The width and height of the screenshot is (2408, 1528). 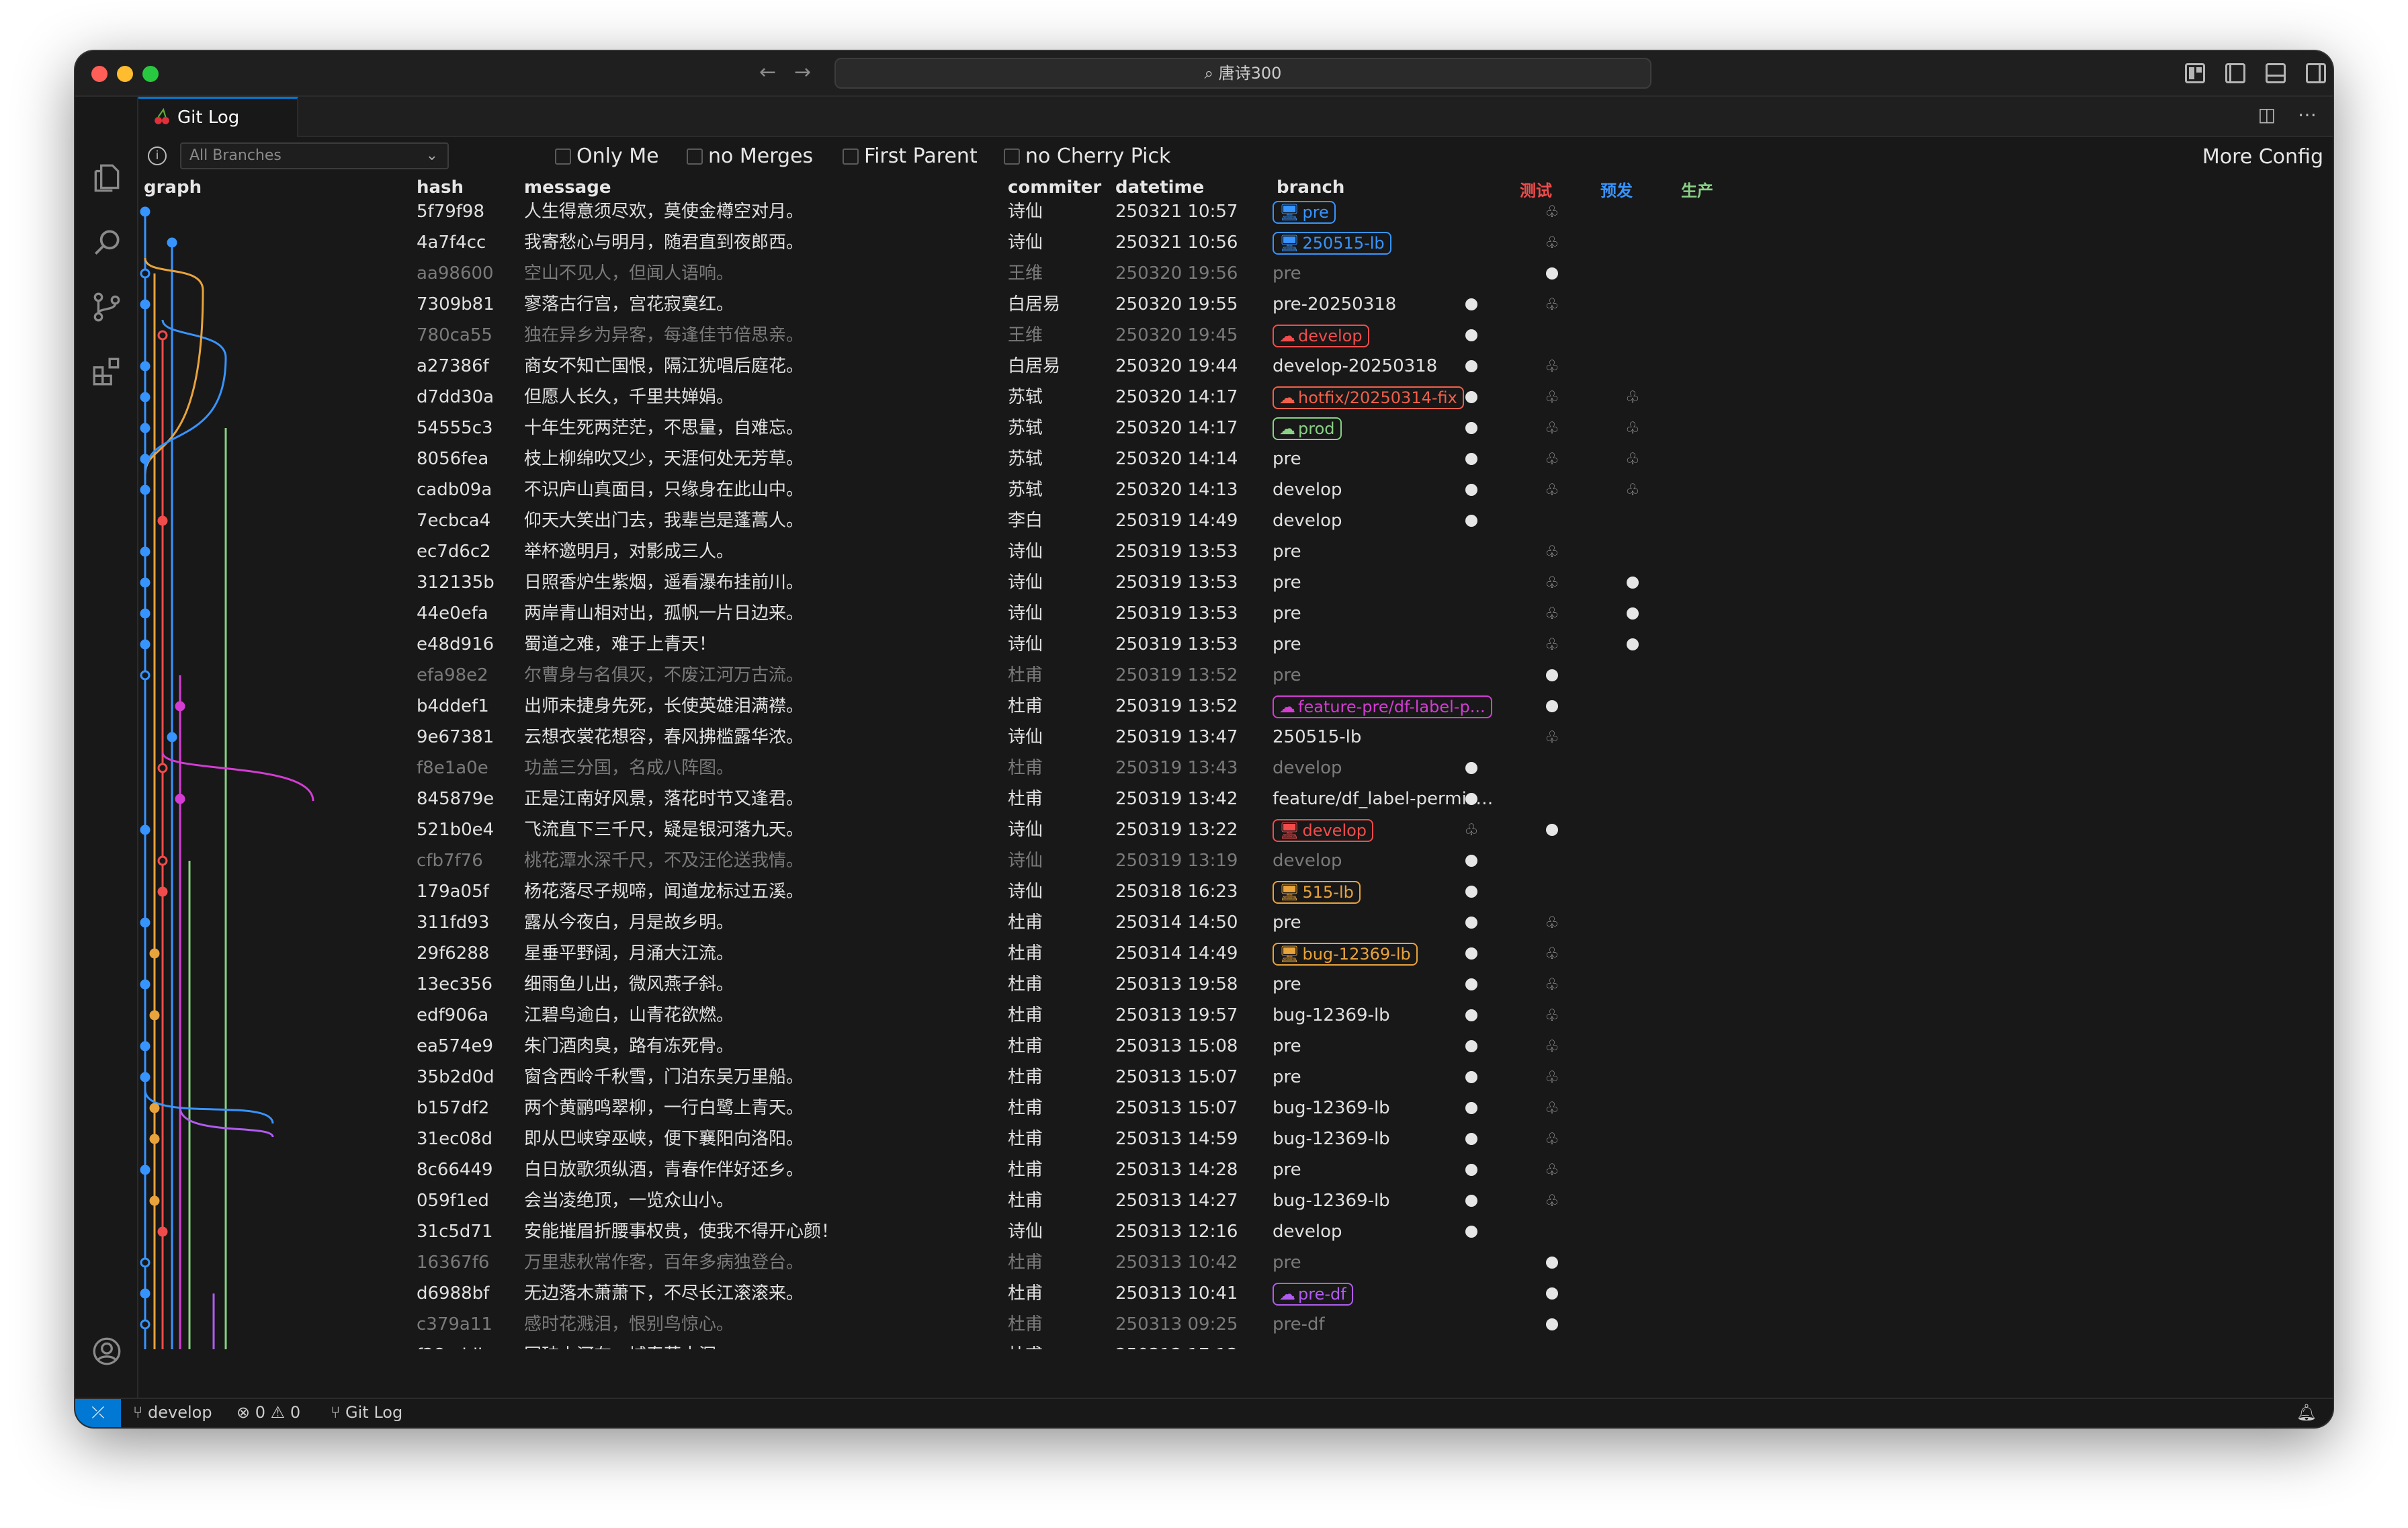 What do you see at coordinates (366, 1413) in the screenshot?
I see `status-git-log: ⑂ Git Log` at bounding box center [366, 1413].